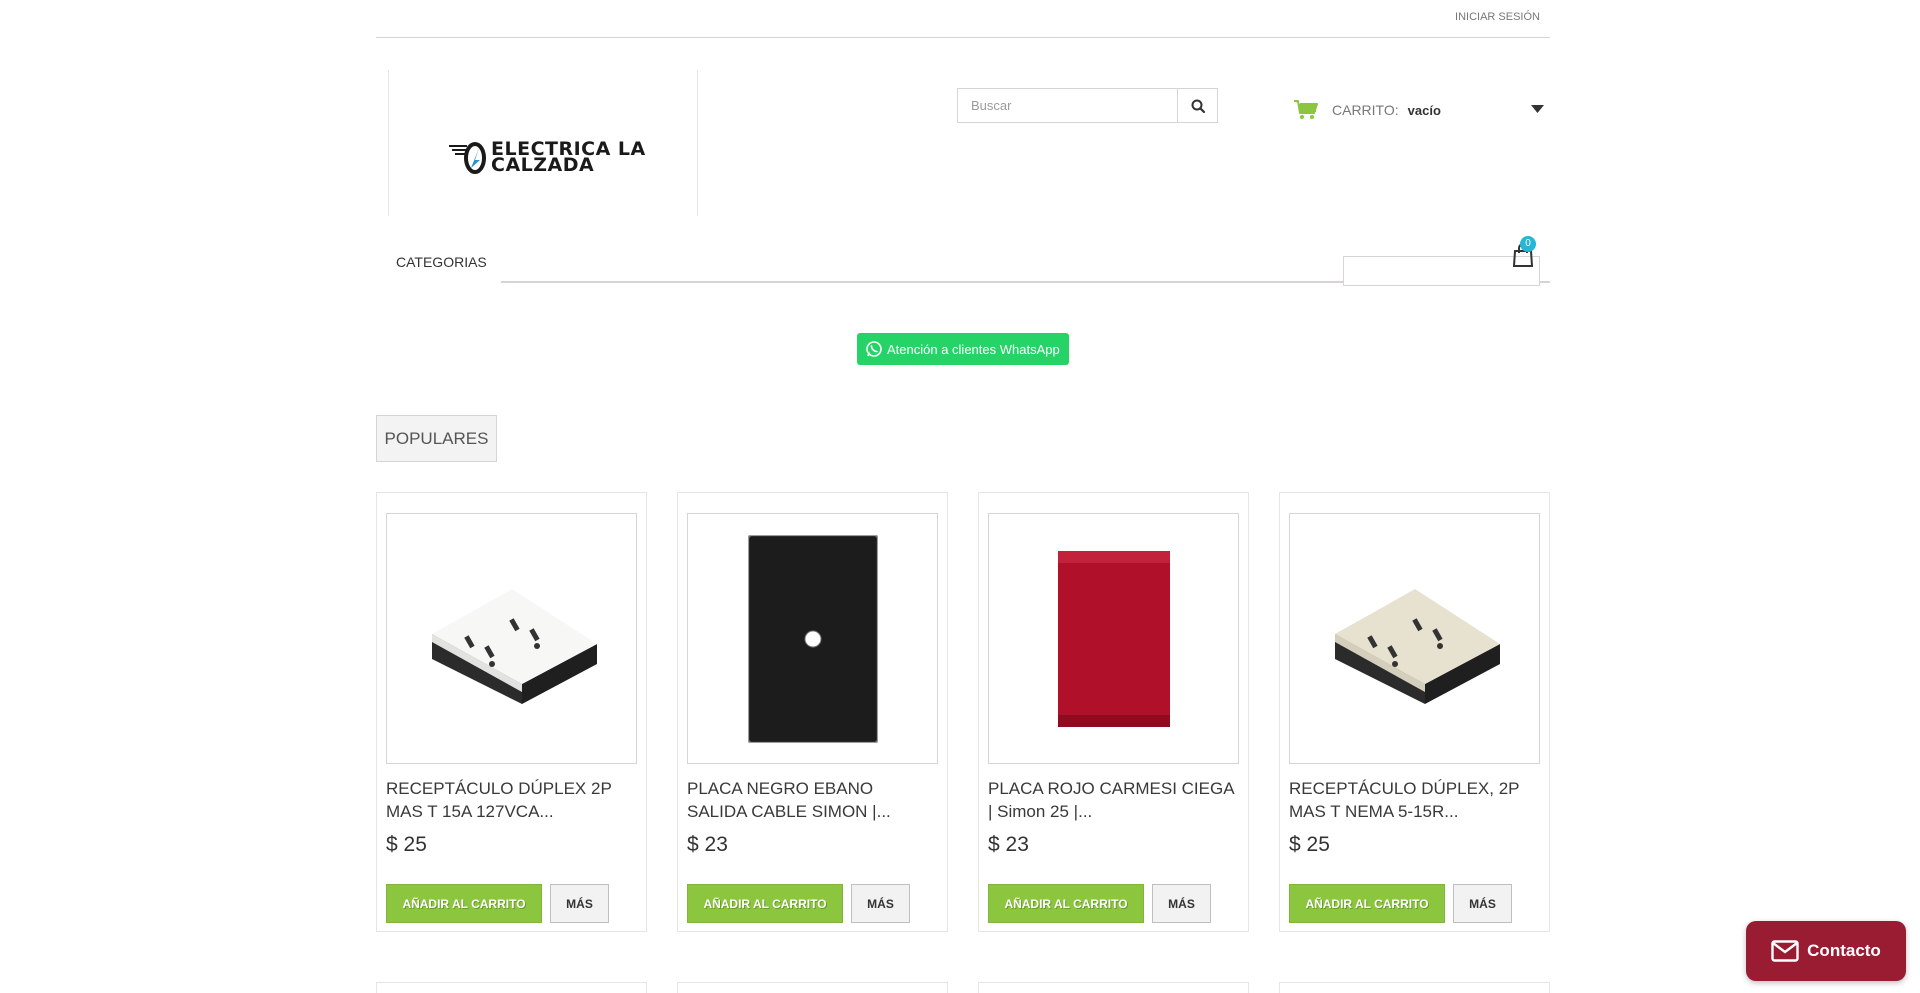 The image size is (1920, 993). What do you see at coordinates (441, 262) in the screenshot?
I see `categories-menu: CATEGORIAS` at bounding box center [441, 262].